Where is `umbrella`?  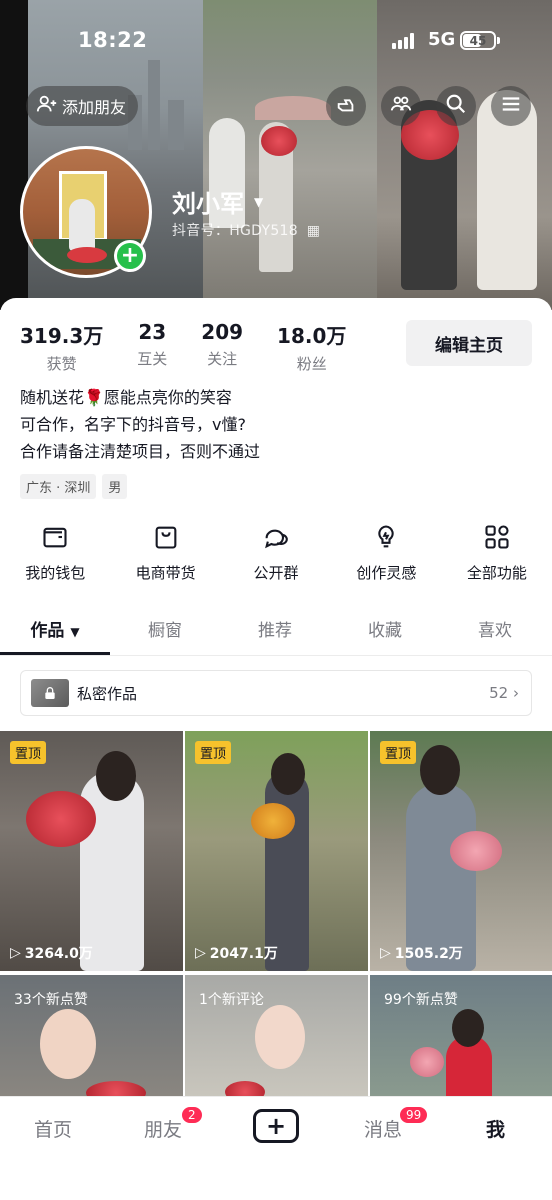 umbrella is located at coordinates (293, 108).